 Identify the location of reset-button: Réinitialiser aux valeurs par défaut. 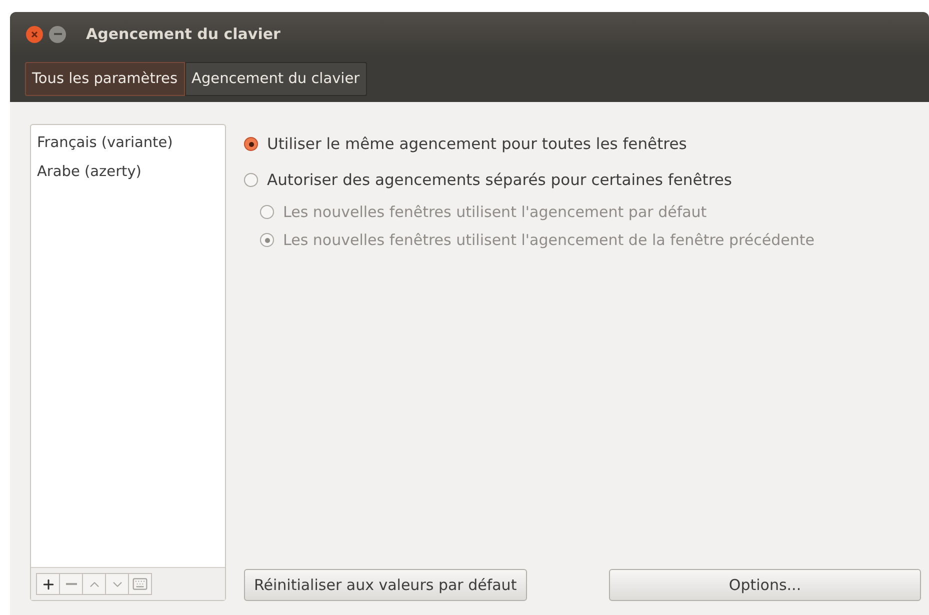
(385, 585).